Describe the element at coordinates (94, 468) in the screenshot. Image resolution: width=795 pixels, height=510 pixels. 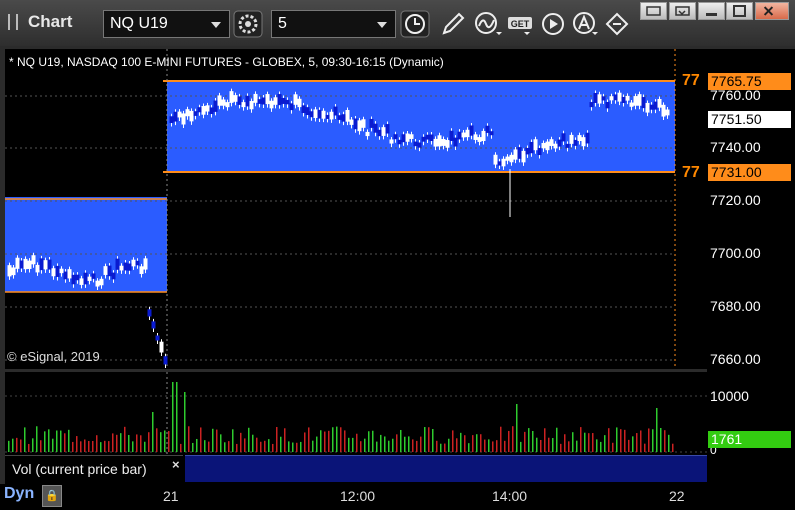
I see `volume-study-label: Vol (current price bar)` at that location.